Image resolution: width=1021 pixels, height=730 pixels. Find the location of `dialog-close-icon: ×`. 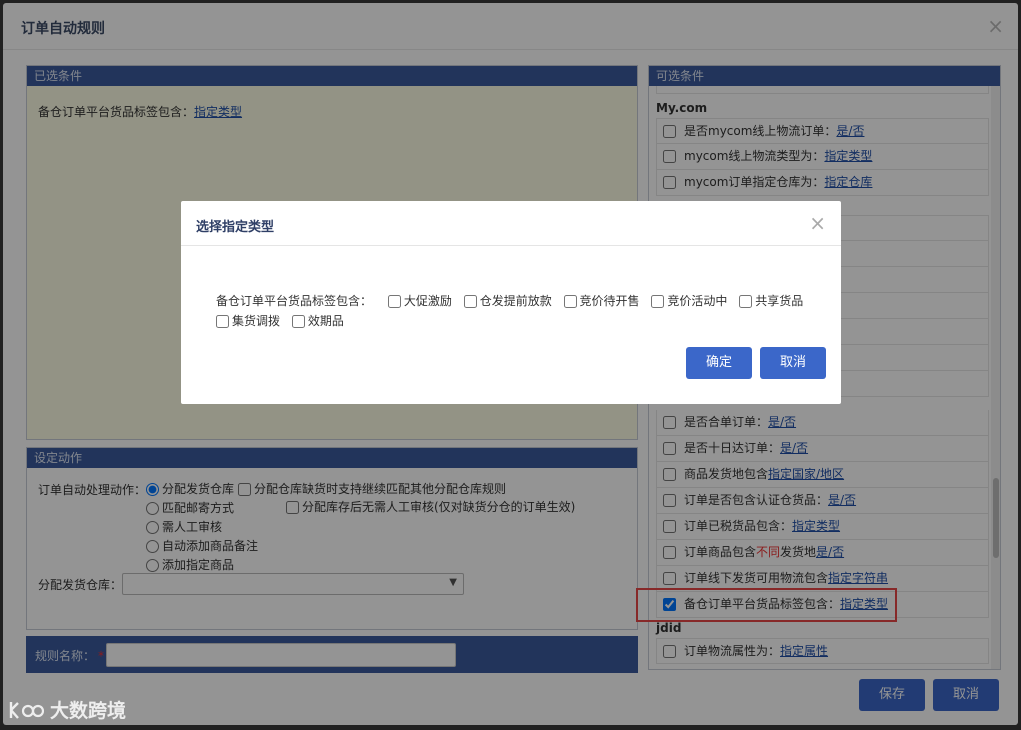

dialog-close-icon: × is located at coordinates (817, 223).